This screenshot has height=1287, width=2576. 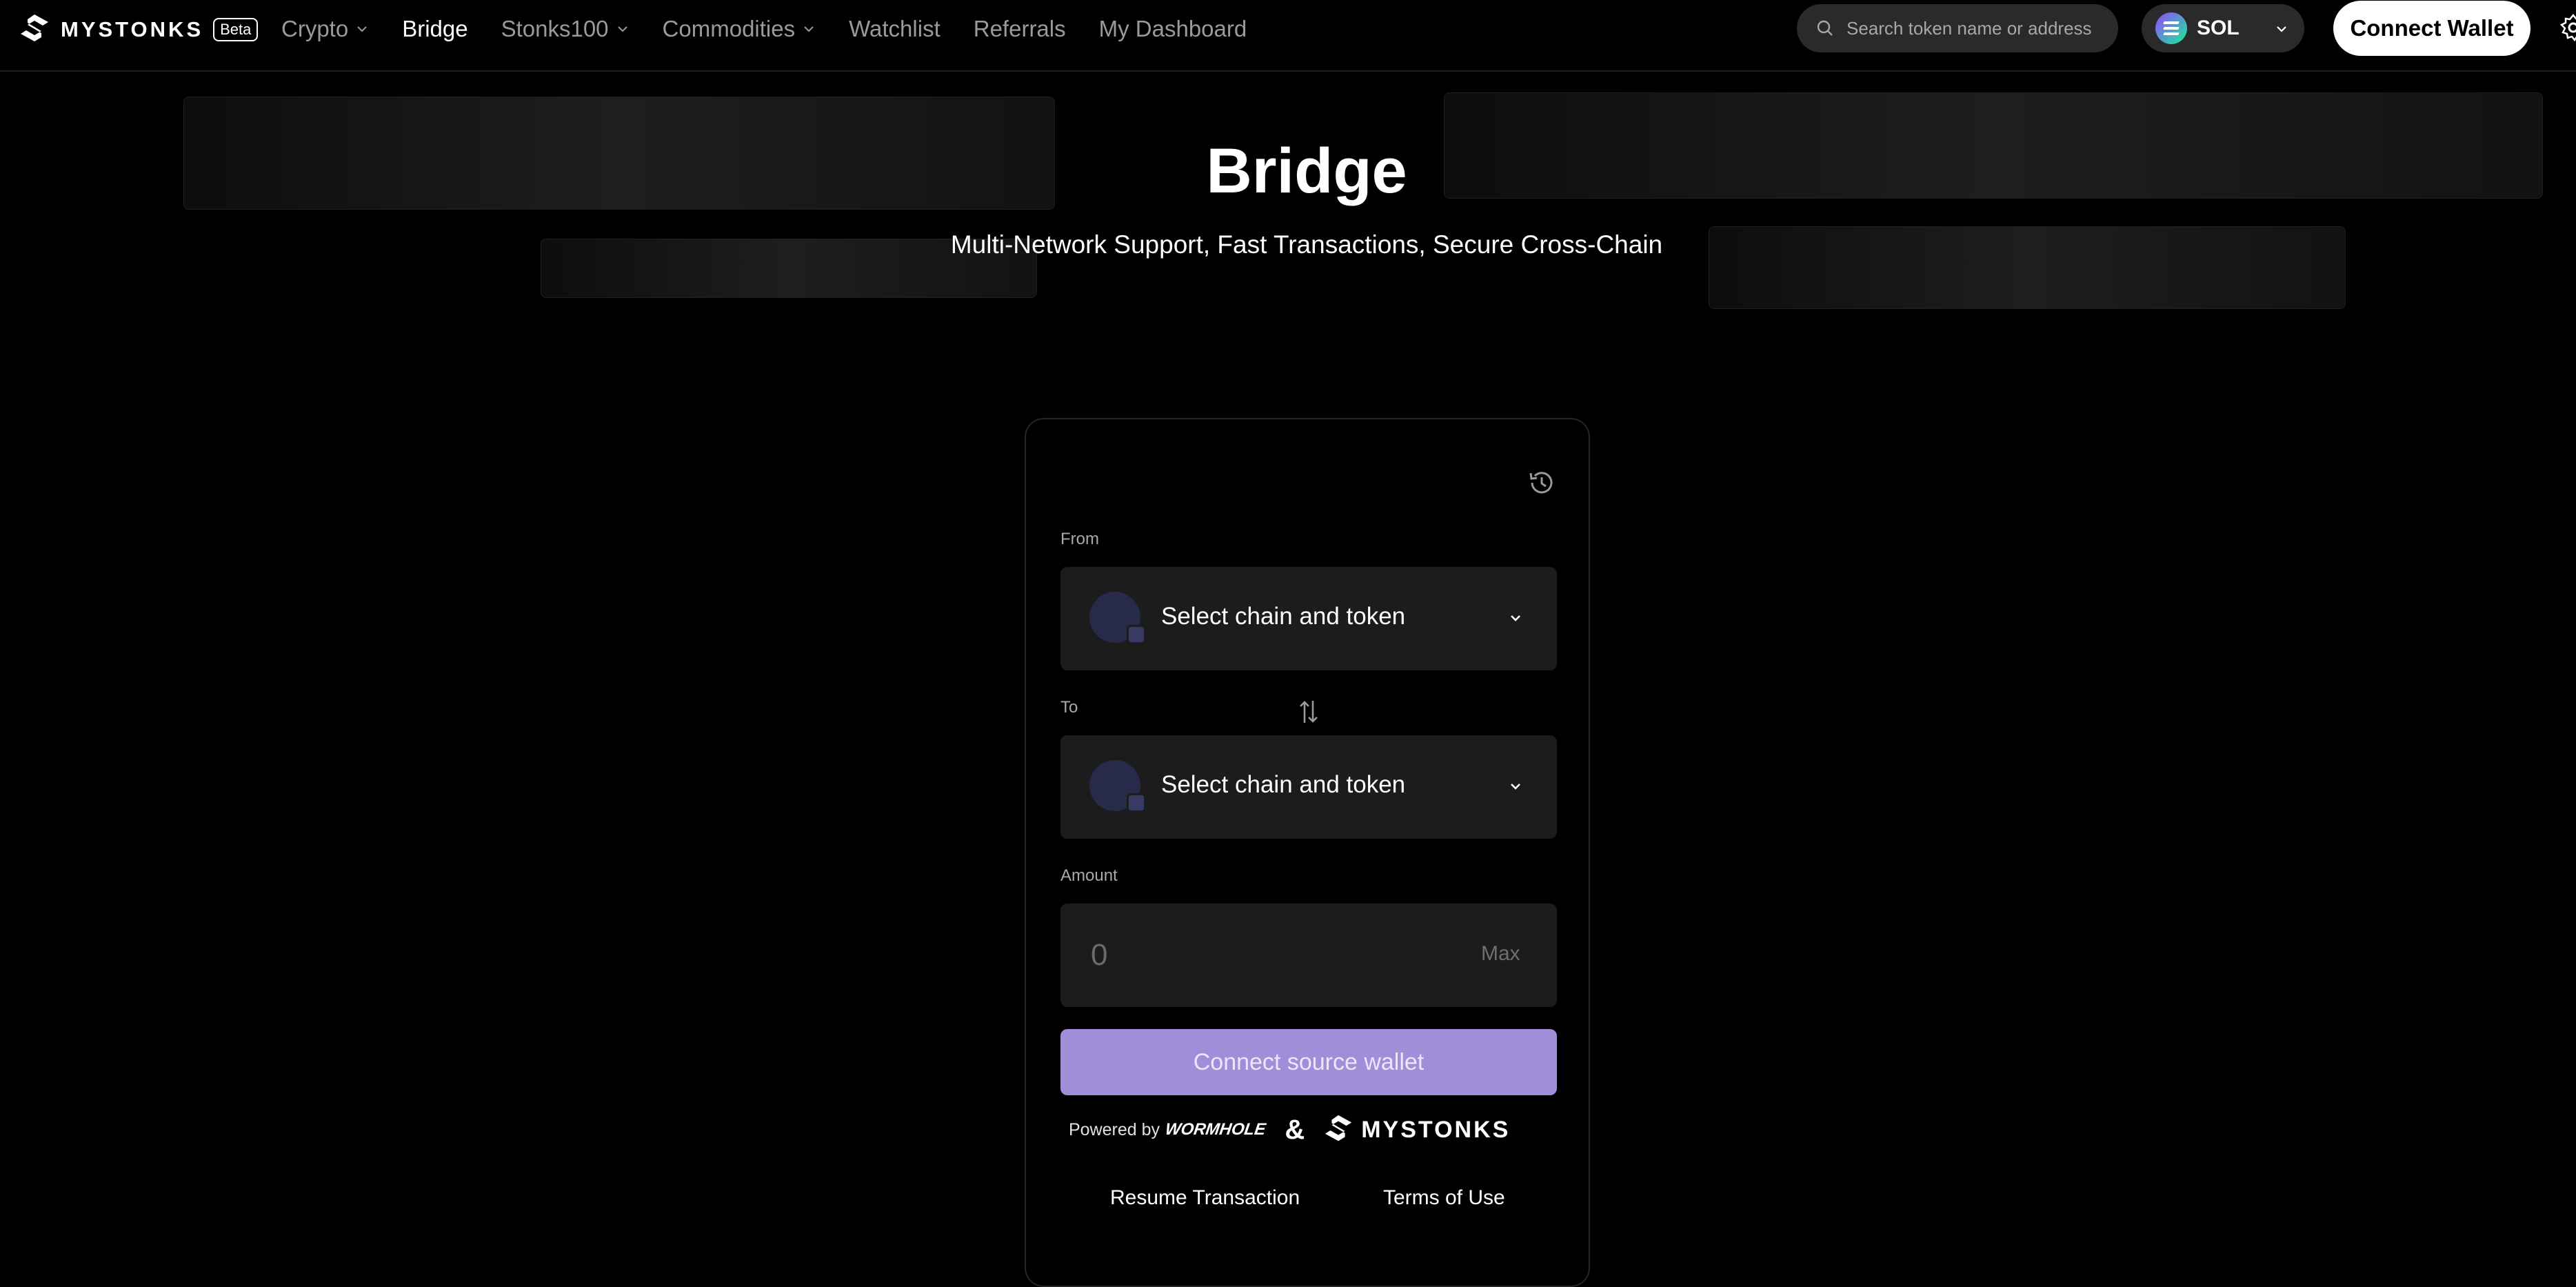 What do you see at coordinates (1436, 1129) in the screenshot?
I see `mystonks-wordmark: MYSTONKS` at bounding box center [1436, 1129].